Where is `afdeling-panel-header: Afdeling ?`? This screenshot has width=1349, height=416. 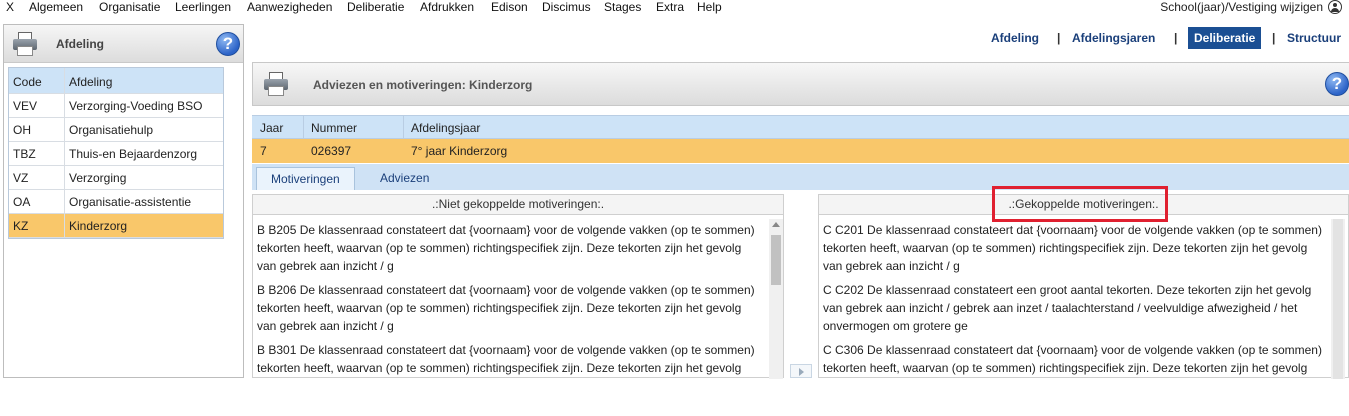 afdeling-panel-header: Afdeling ? is located at coordinates (123, 44).